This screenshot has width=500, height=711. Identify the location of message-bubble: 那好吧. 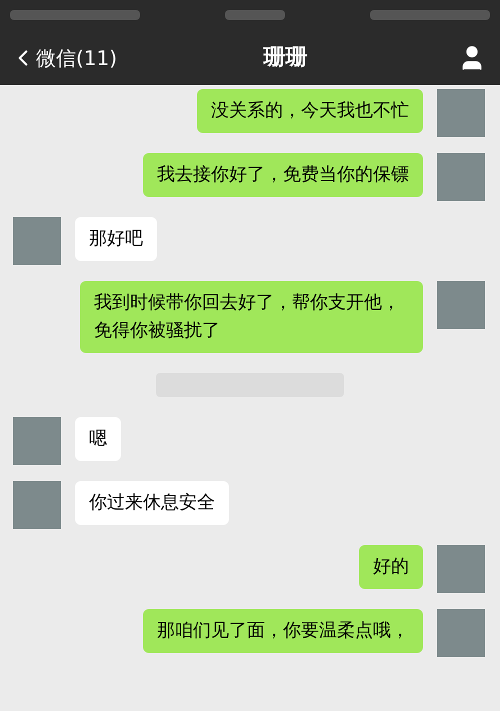
(116, 239).